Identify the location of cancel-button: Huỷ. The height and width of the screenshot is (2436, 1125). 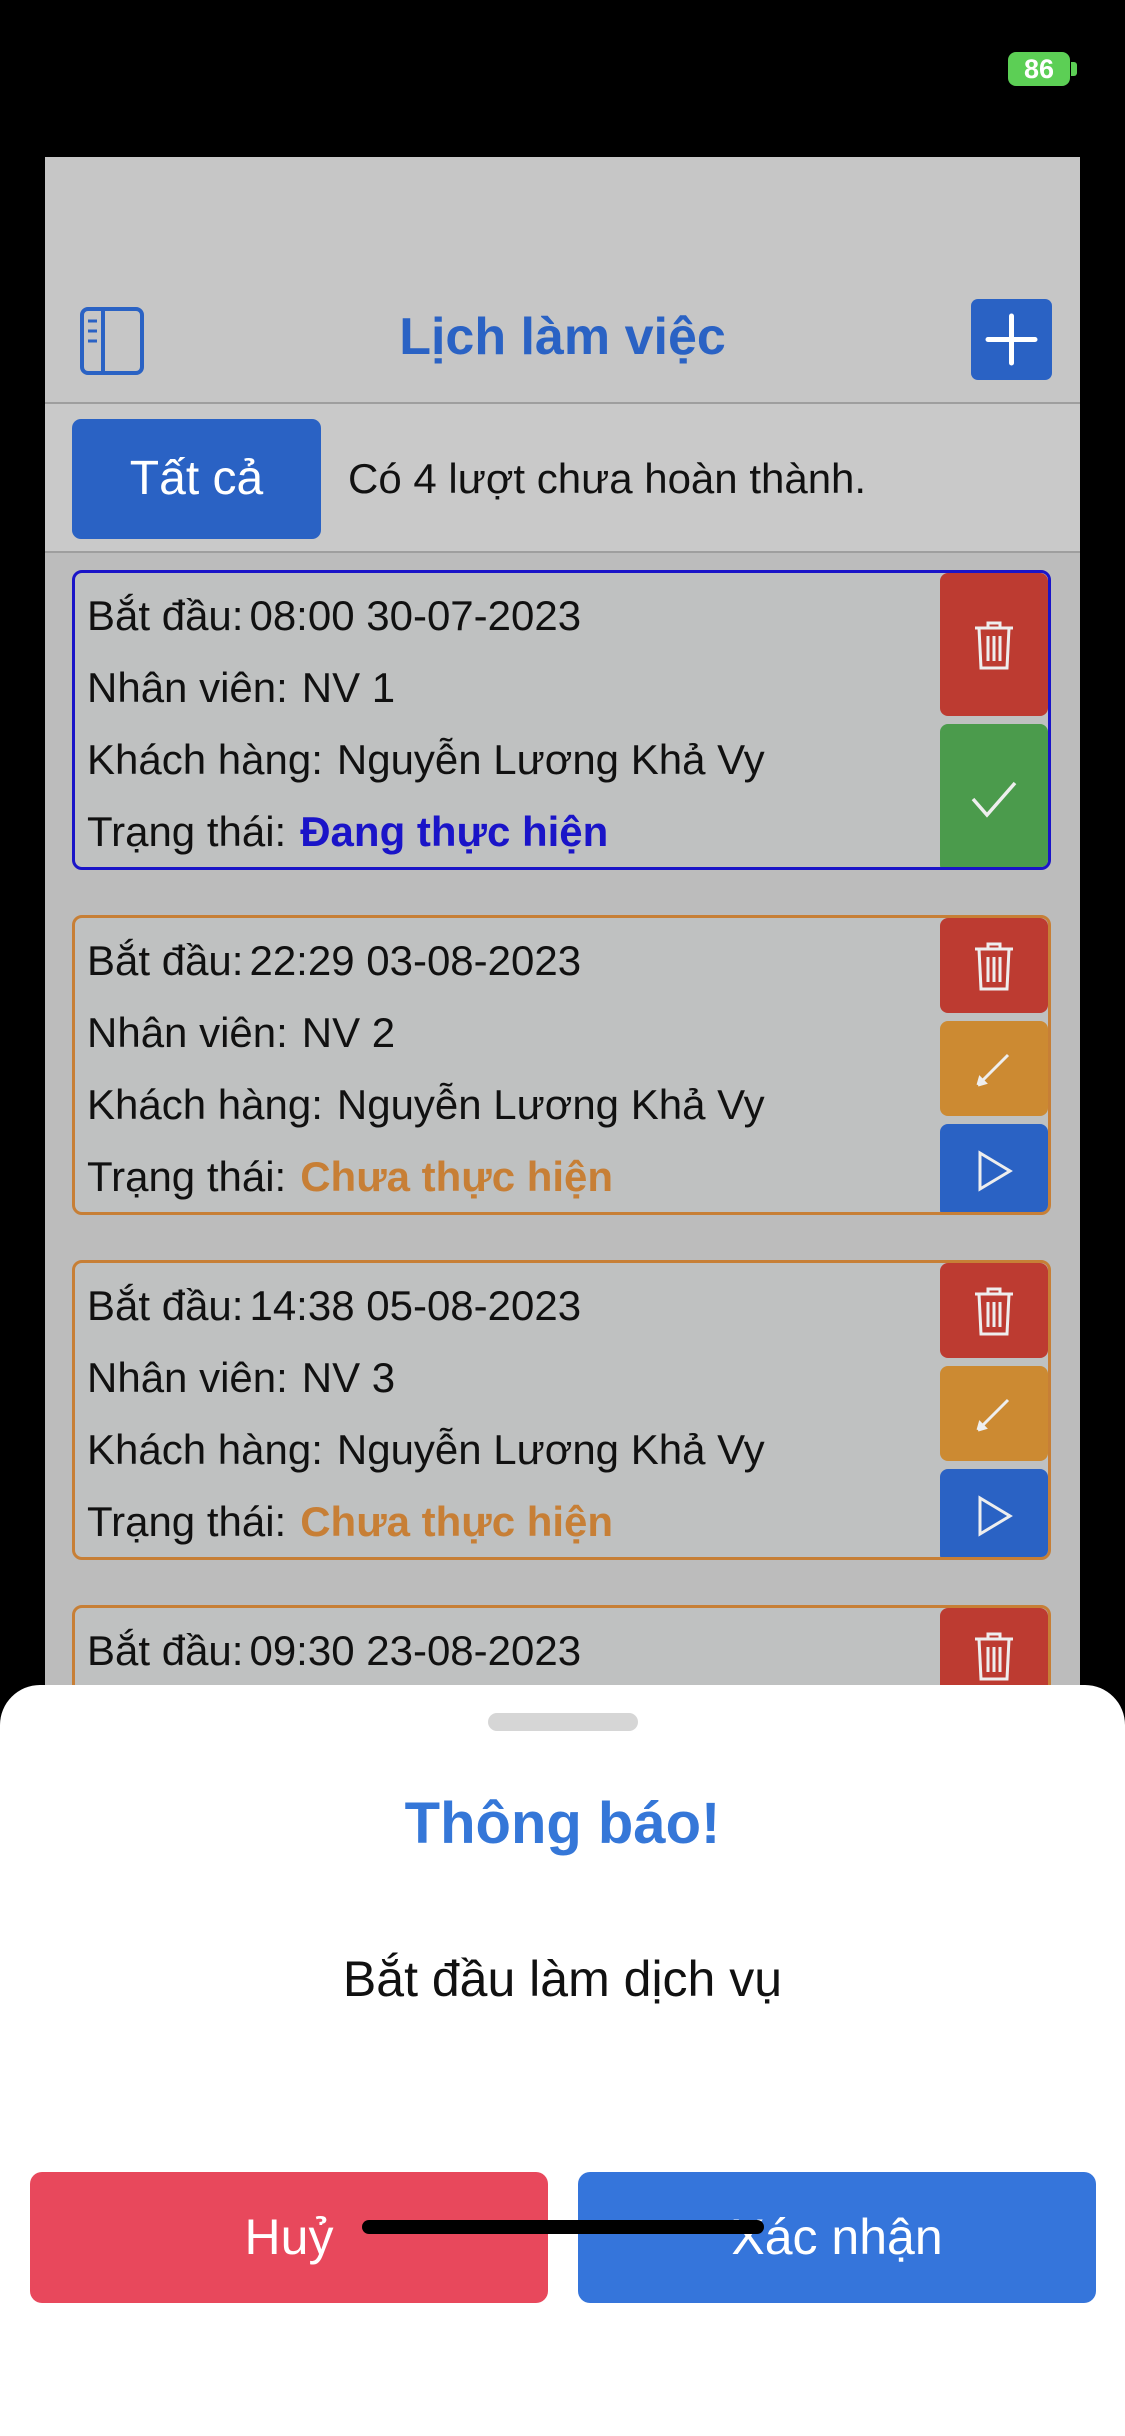
(289, 2237).